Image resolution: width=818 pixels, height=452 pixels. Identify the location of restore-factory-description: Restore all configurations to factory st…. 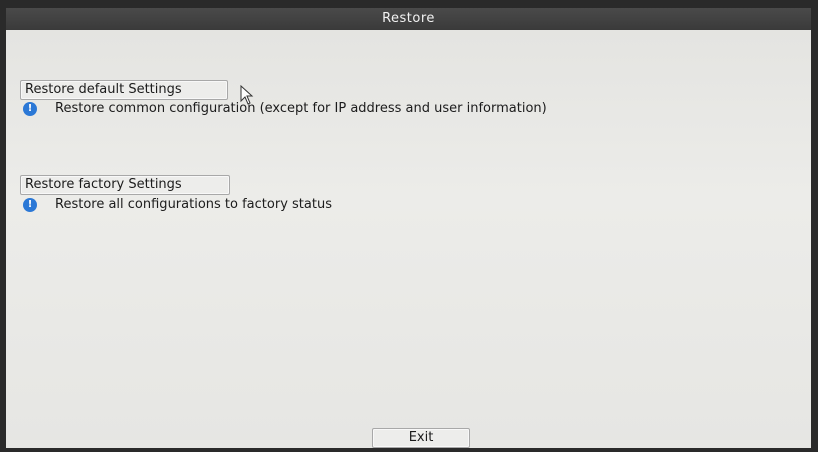
(193, 204).